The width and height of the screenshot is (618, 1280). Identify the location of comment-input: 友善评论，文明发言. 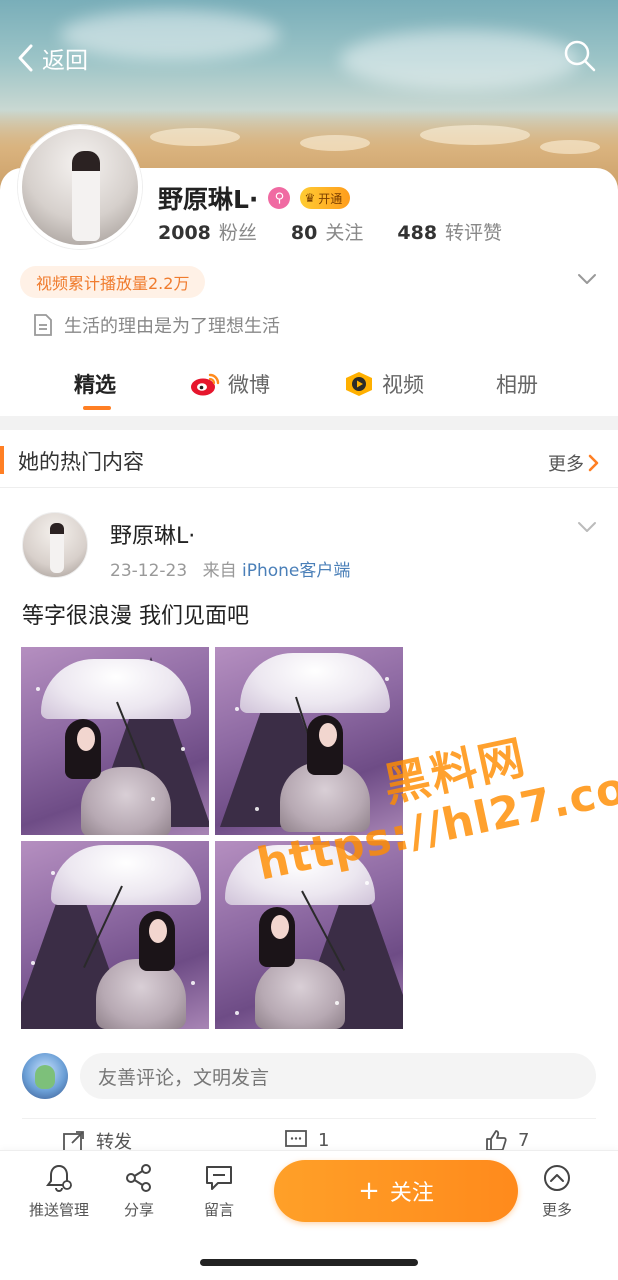
(338, 1076).